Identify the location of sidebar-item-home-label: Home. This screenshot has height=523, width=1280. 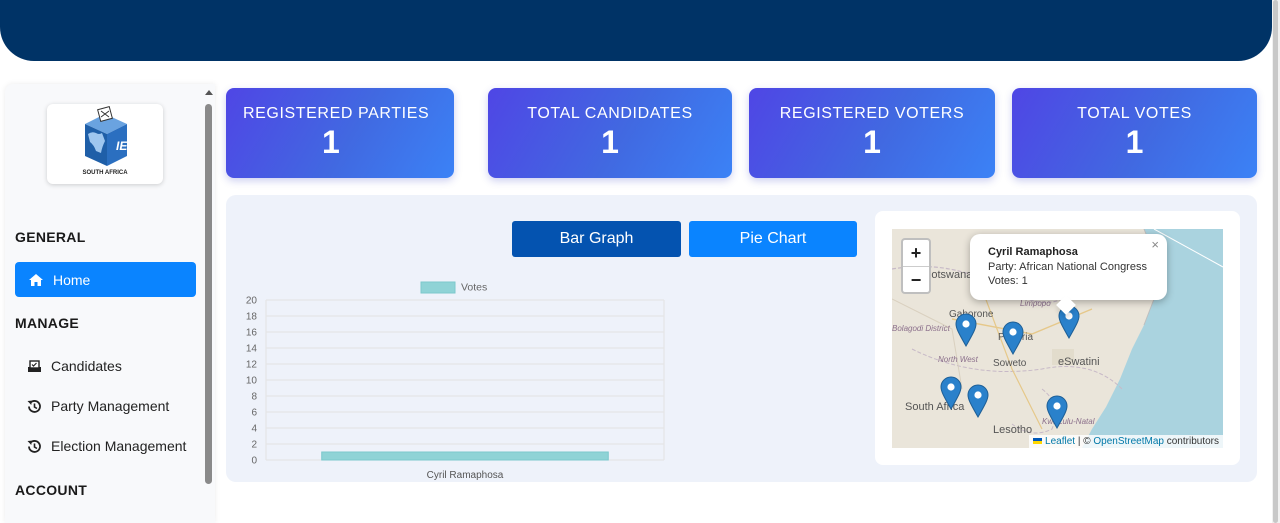
(72, 279).